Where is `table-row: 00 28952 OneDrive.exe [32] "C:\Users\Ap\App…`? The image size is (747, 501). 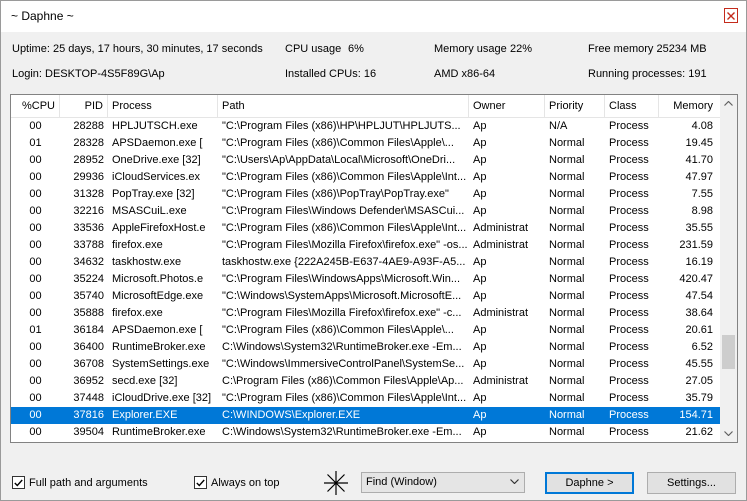 table-row: 00 28952 OneDrive.exe [32] "C:\Users\Ap\App… is located at coordinates (365, 160).